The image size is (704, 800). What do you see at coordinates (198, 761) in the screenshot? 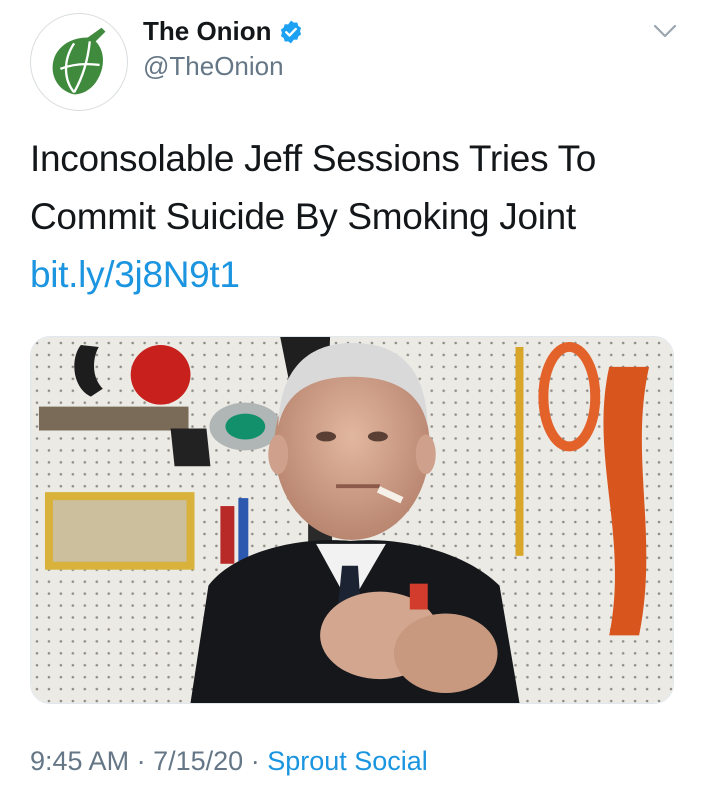
I see `tweet-date: 7/15/20` at bounding box center [198, 761].